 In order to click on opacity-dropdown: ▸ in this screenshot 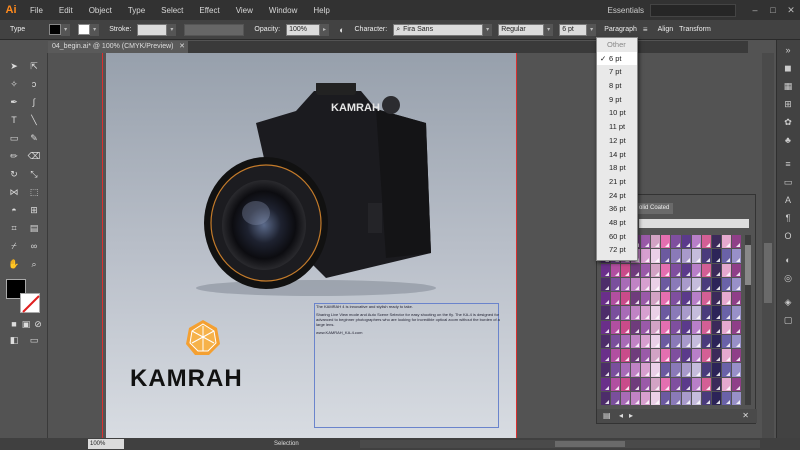, I will do `click(325, 29)`.